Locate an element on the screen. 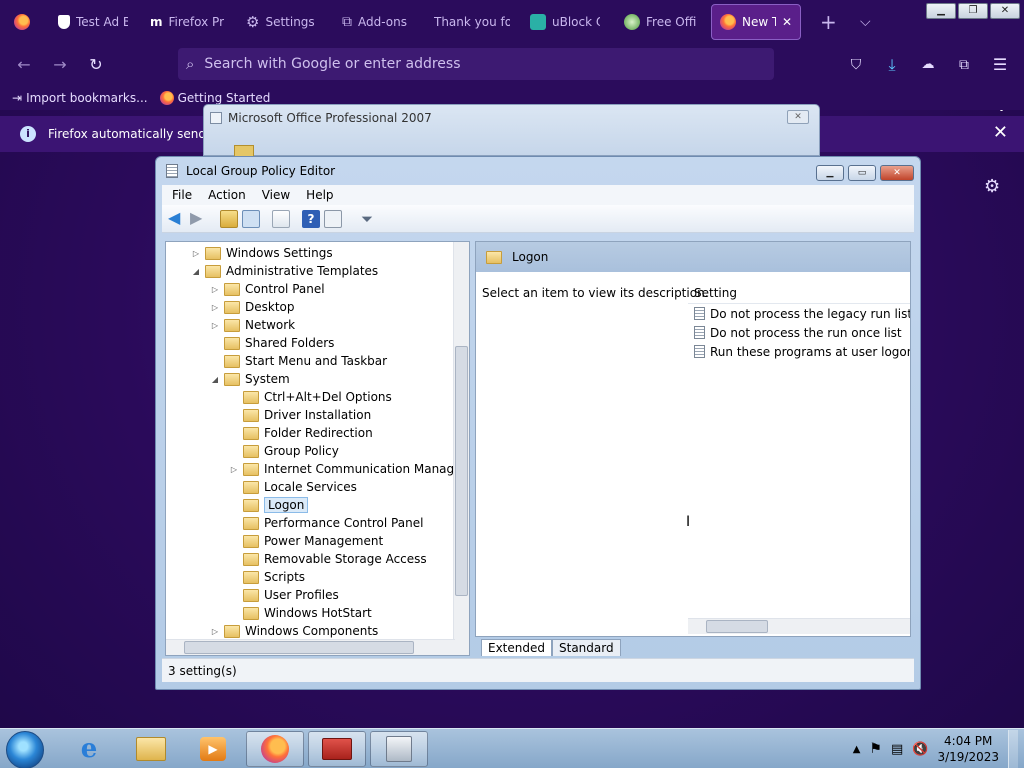  start-button is located at coordinates (25, 749).